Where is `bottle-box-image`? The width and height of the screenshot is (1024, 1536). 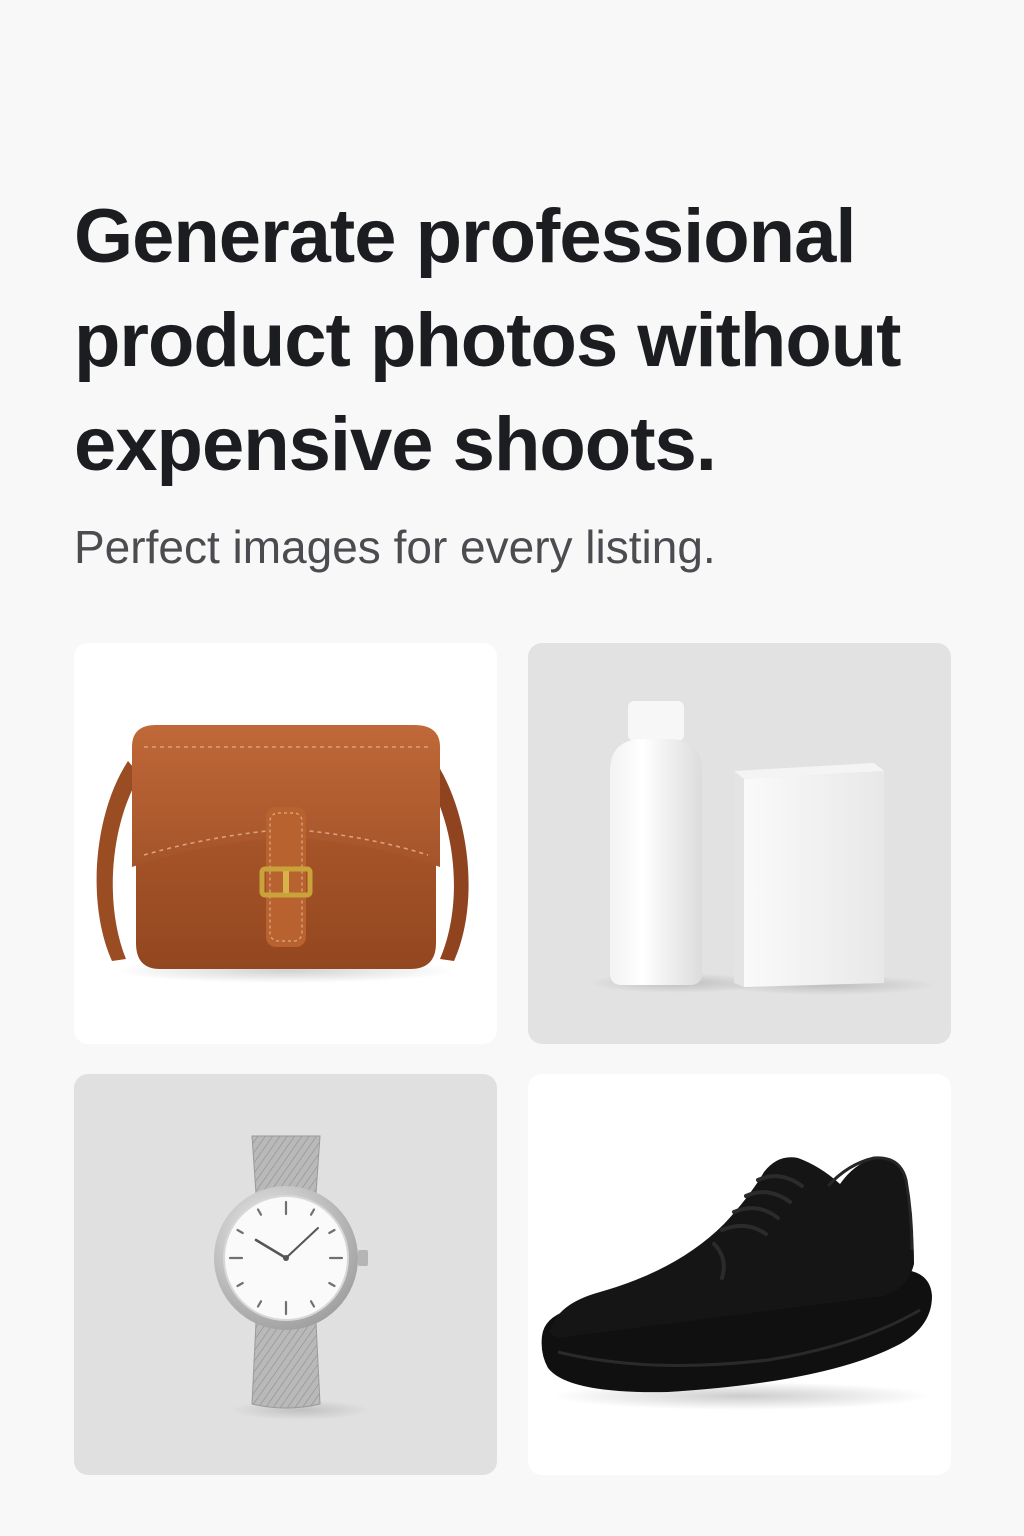 bottle-box-image is located at coordinates (763, 848).